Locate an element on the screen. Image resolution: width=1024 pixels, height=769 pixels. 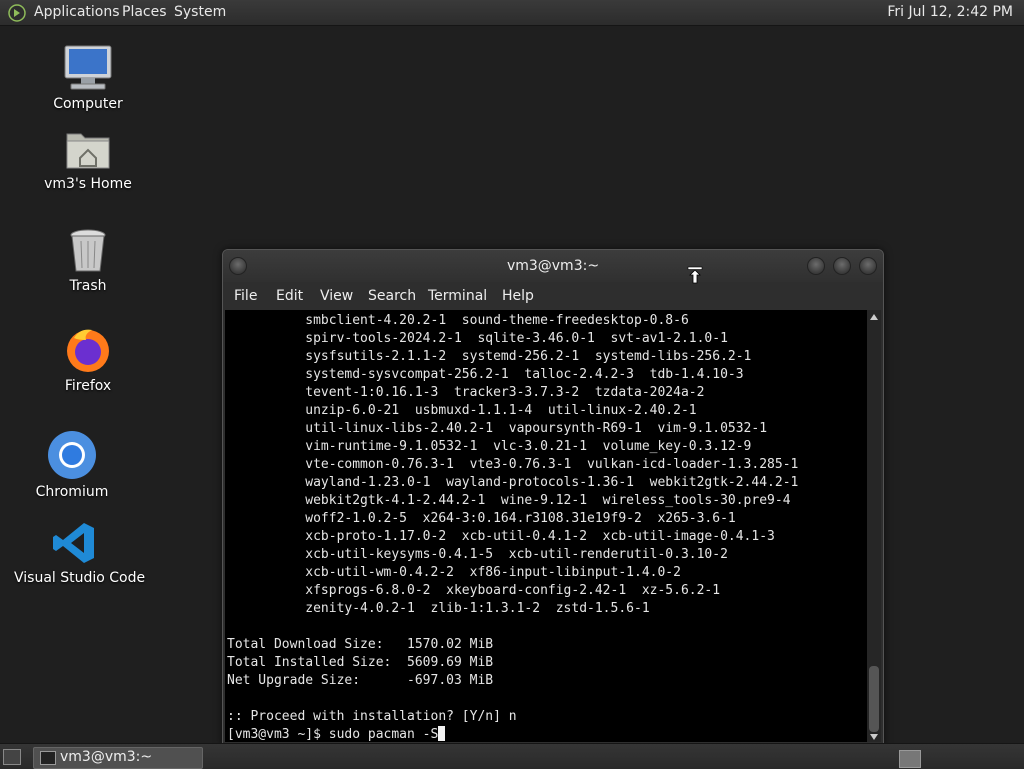
desktop-icon-trash: Trash is located at coordinates (88, 261).